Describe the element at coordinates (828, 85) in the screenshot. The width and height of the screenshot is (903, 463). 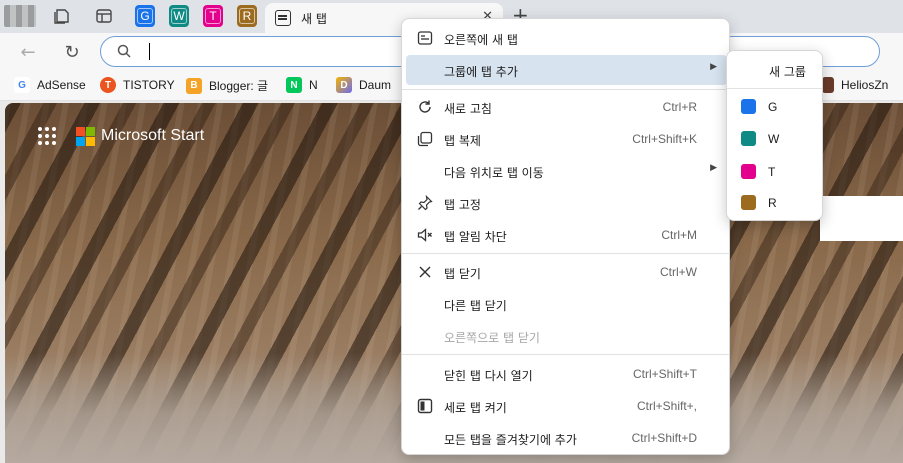
I see `helios-icon` at that location.